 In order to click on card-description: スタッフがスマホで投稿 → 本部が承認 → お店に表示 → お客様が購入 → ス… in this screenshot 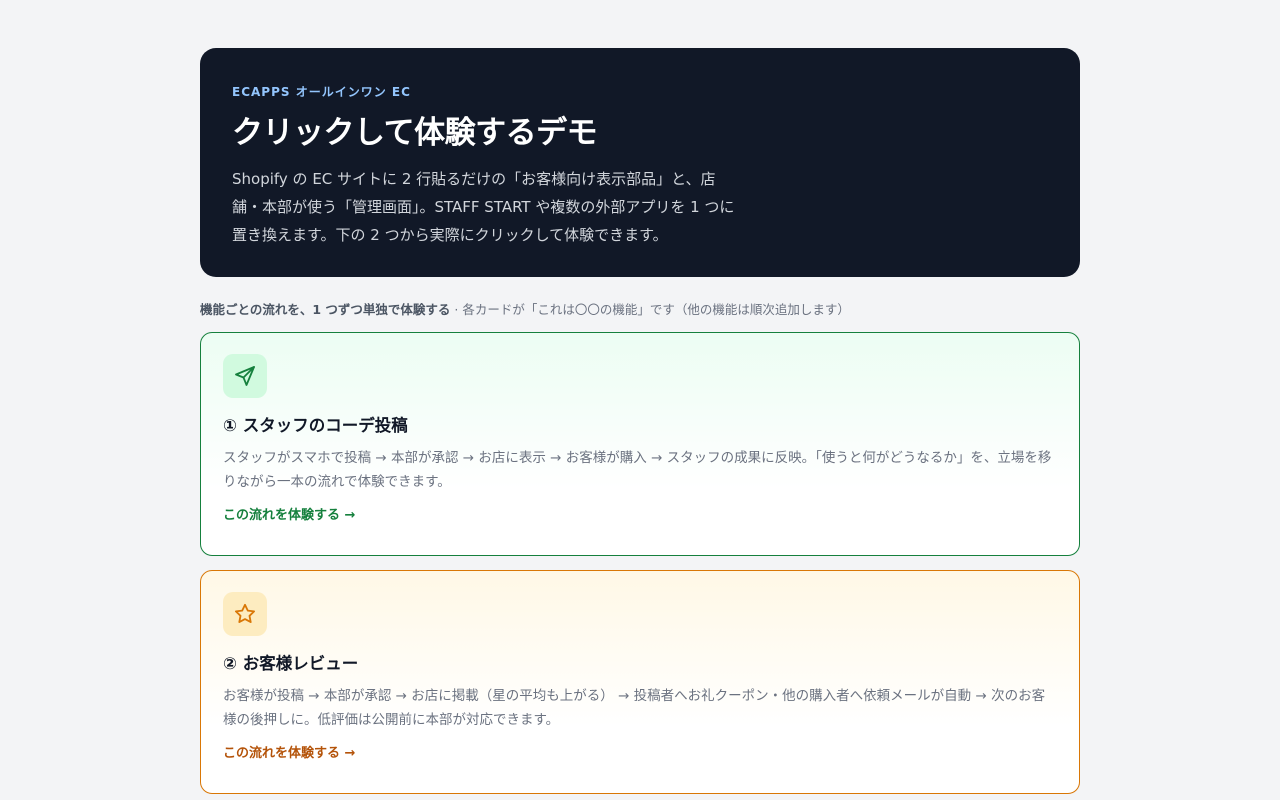, I will do `click(637, 470)`.